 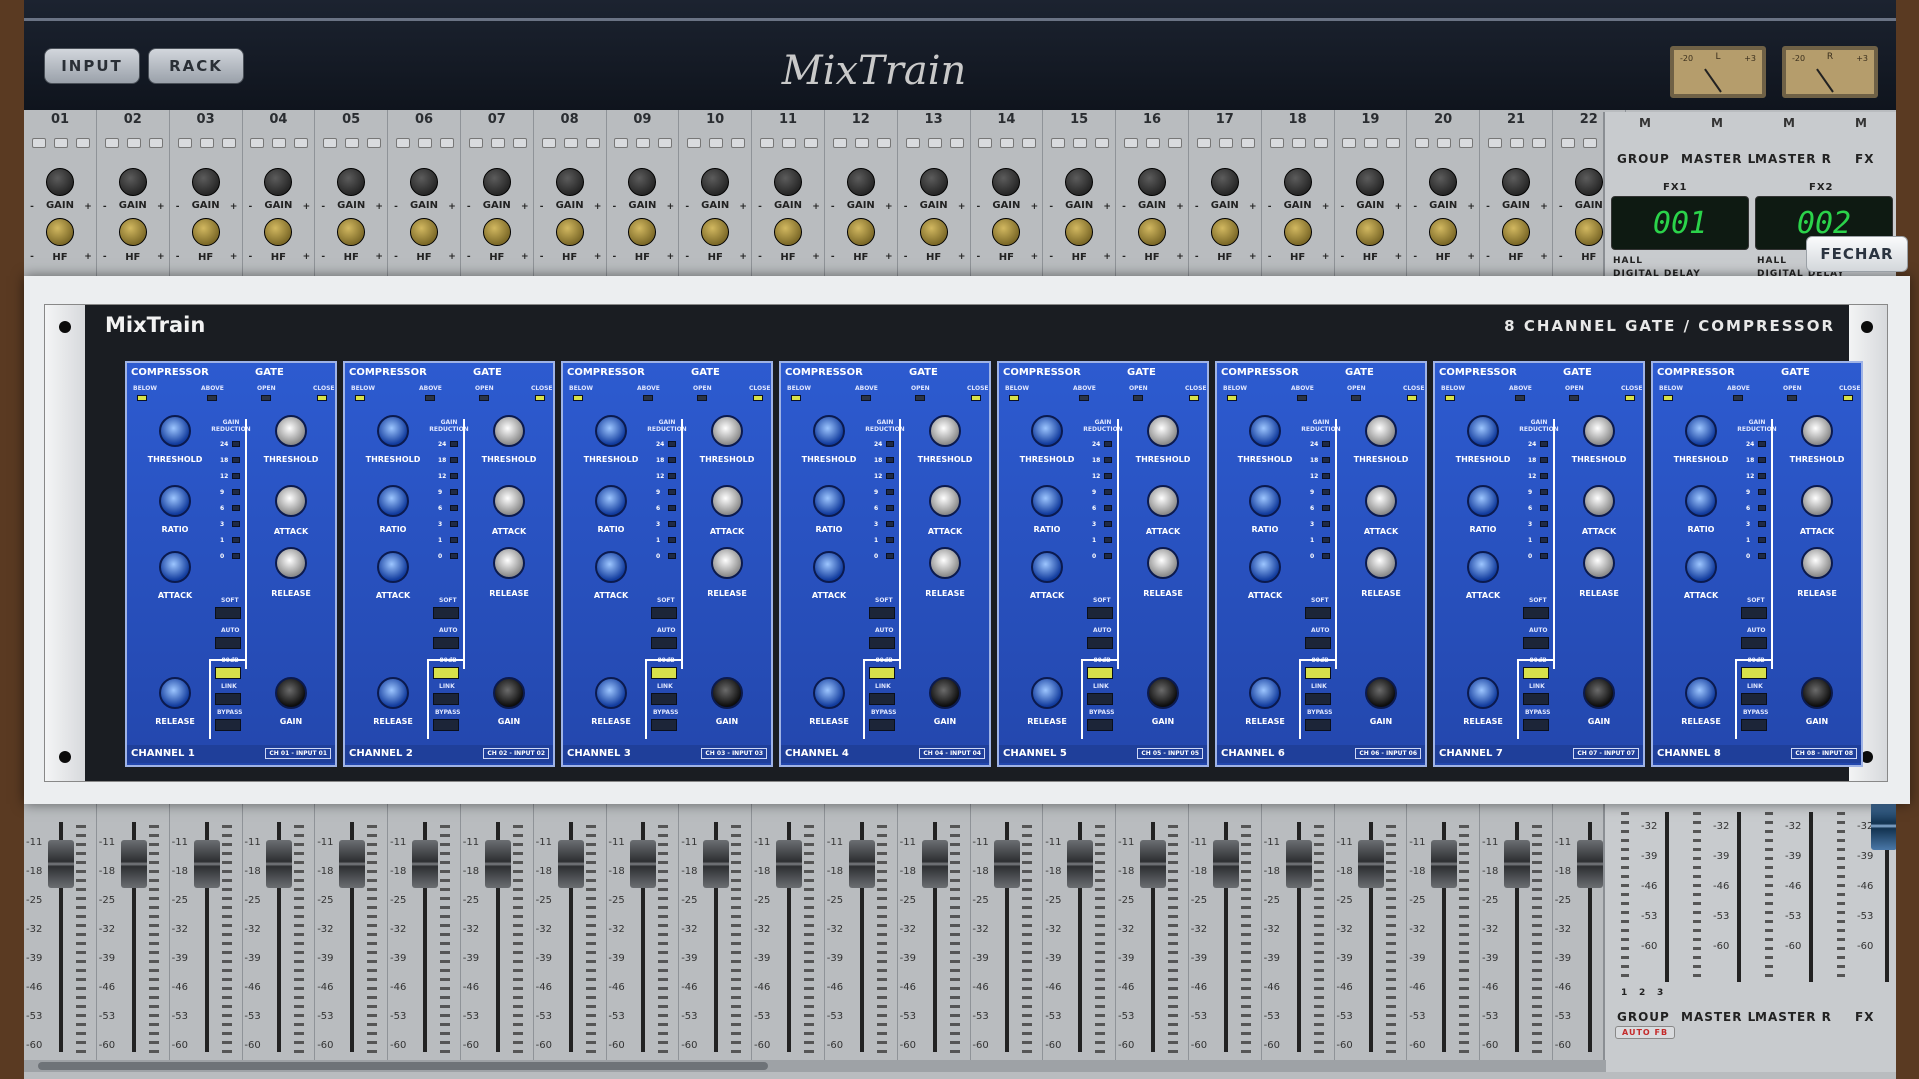 What do you see at coordinates (1660, 993) in the screenshot?
I see `group-button-3: 3` at bounding box center [1660, 993].